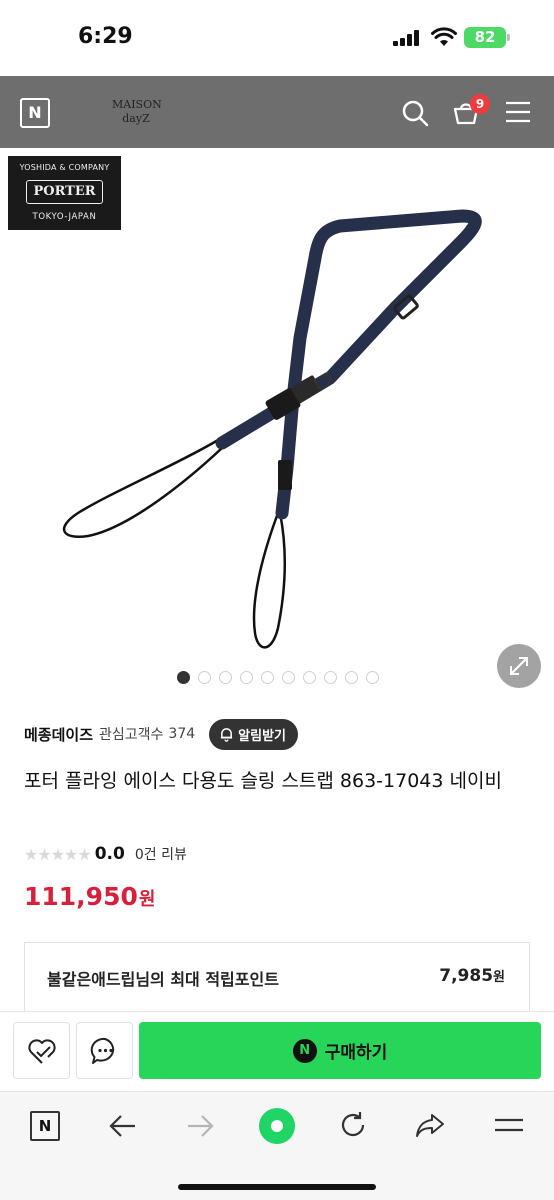 The image size is (554, 1200). Describe the element at coordinates (518, 112) in the screenshot. I see `menu-icon` at that location.